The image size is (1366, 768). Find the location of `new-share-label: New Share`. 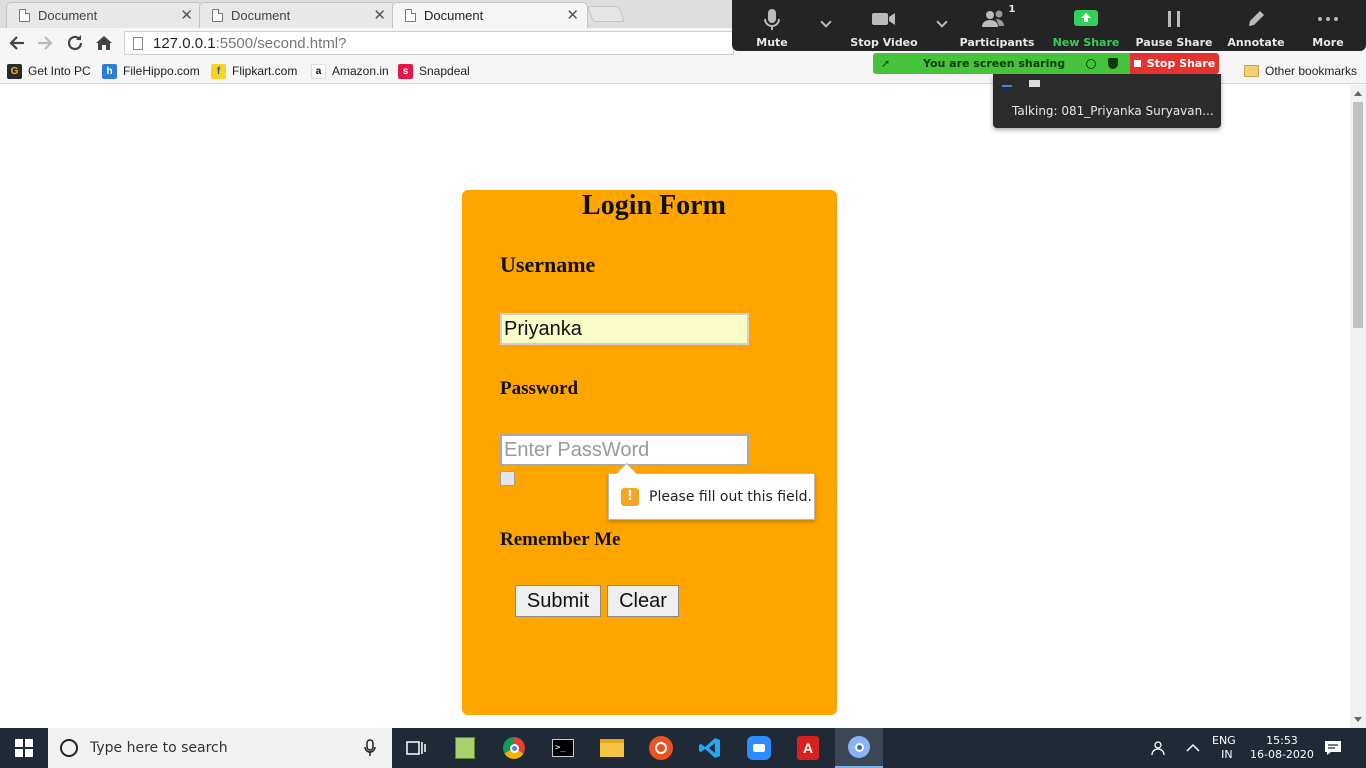

new-share-label: New Share is located at coordinates (1086, 42).